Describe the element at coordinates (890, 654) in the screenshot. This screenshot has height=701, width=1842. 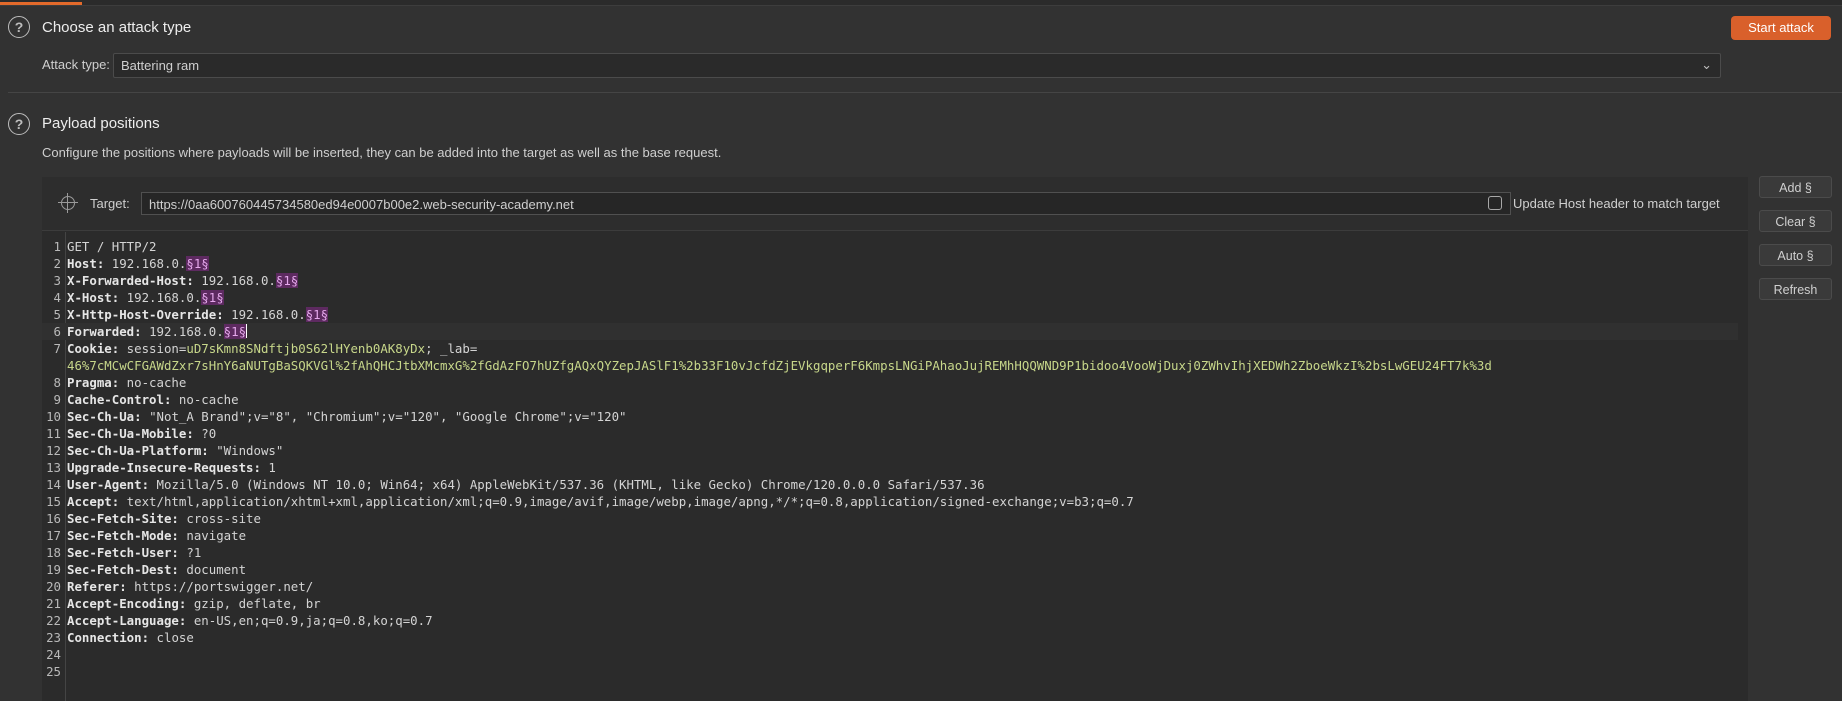
I see `request-line: 24` at that location.